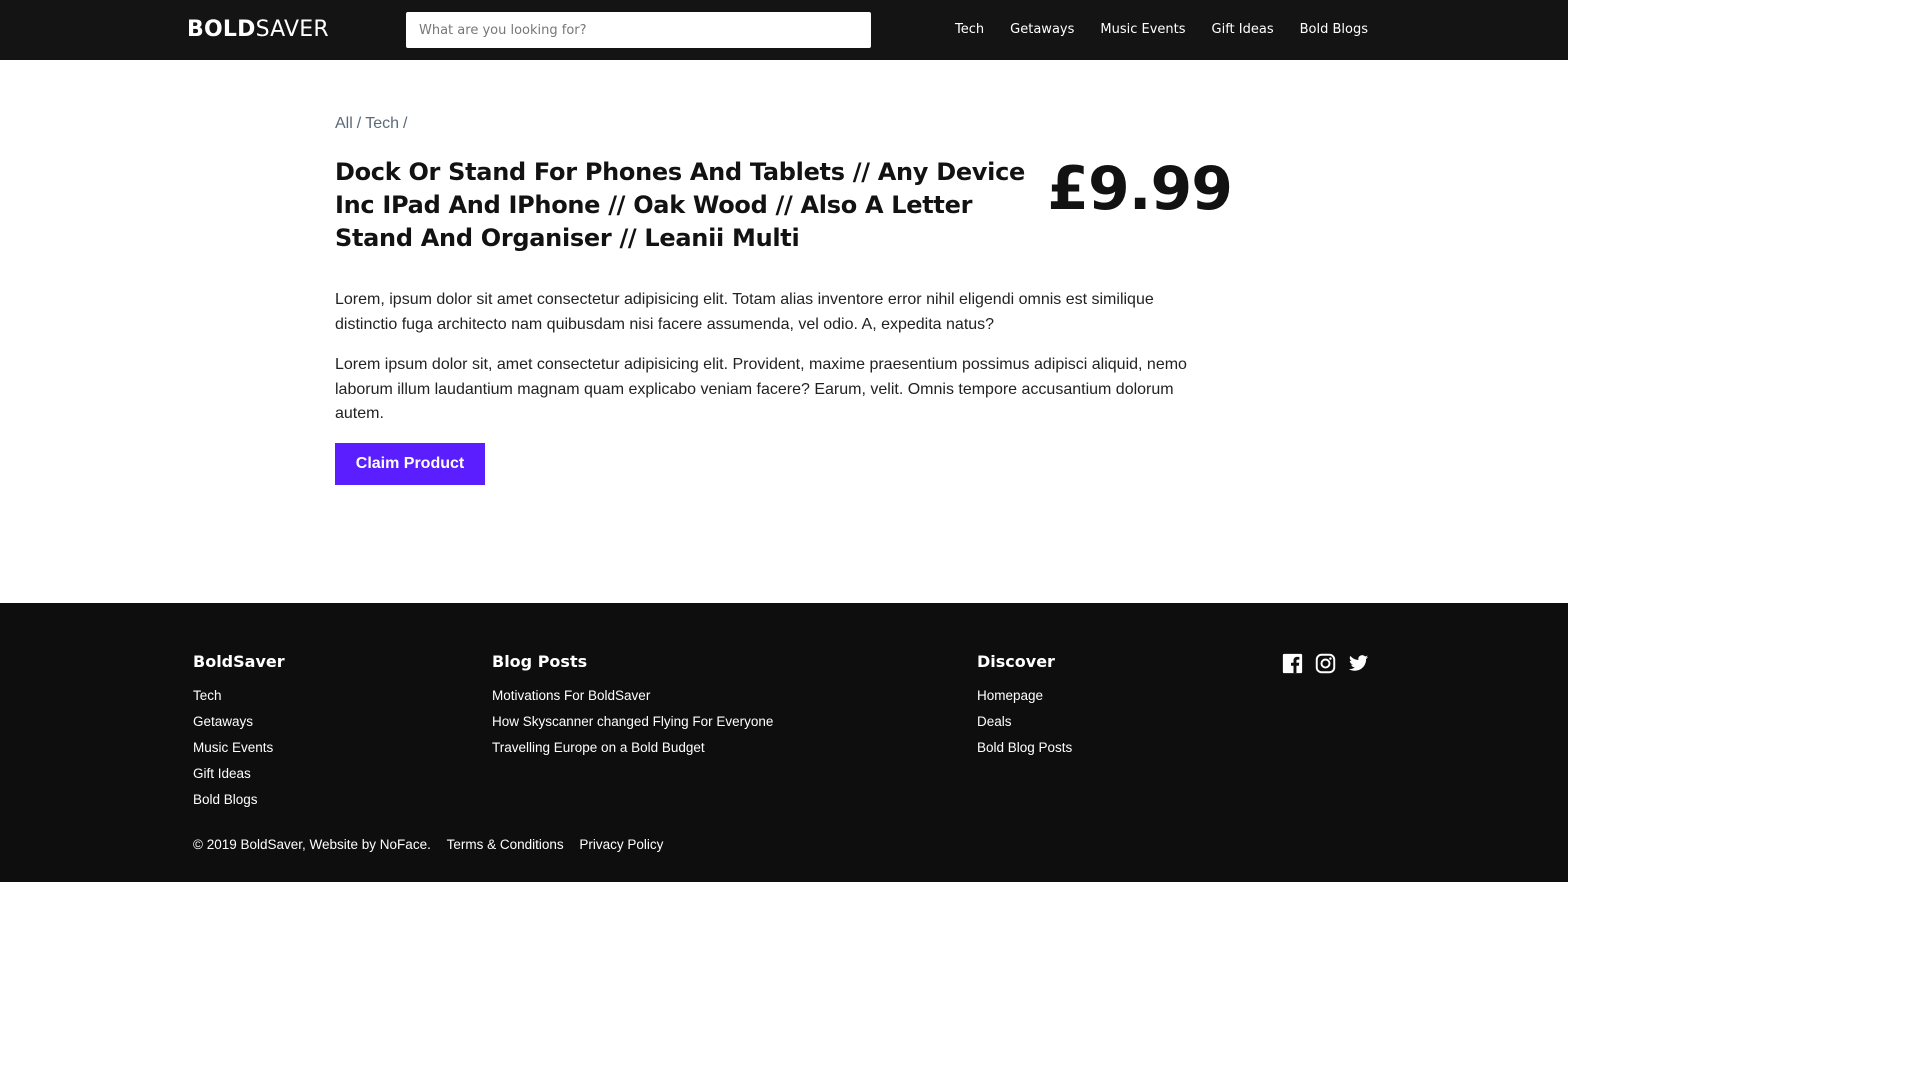 The image size is (1920, 1080). What do you see at coordinates (1142, 30) in the screenshot?
I see `nav-item-music-events: Music Events` at bounding box center [1142, 30].